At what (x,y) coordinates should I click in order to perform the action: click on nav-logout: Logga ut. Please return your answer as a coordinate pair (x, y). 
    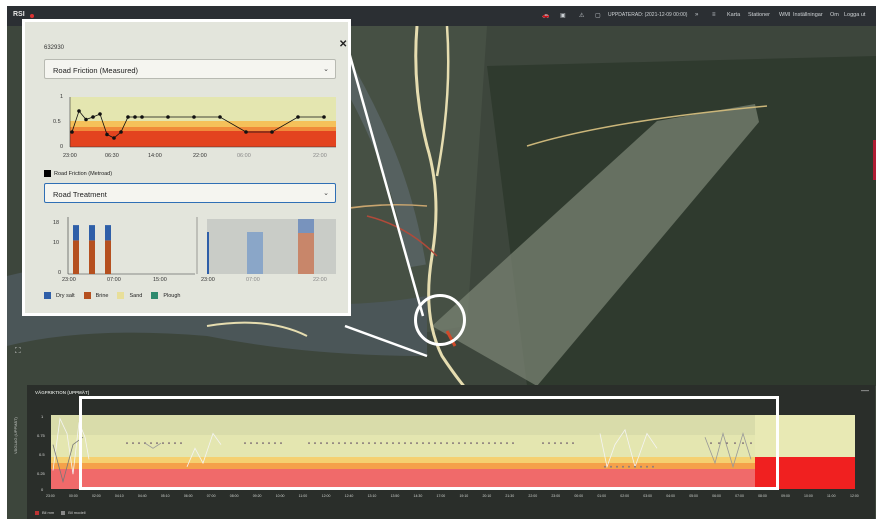
    Looking at the image, I should click on (854, 15).